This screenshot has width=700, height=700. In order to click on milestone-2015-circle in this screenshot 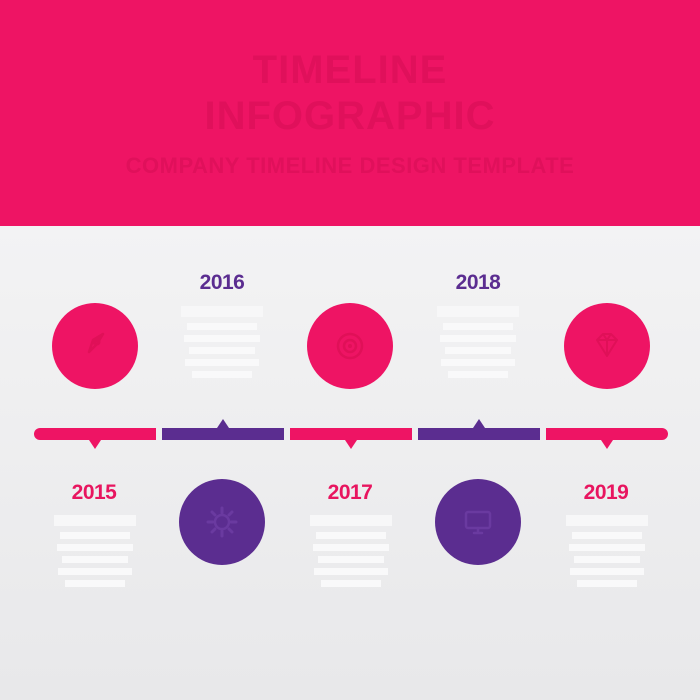, I will do `click(95, 346)`.